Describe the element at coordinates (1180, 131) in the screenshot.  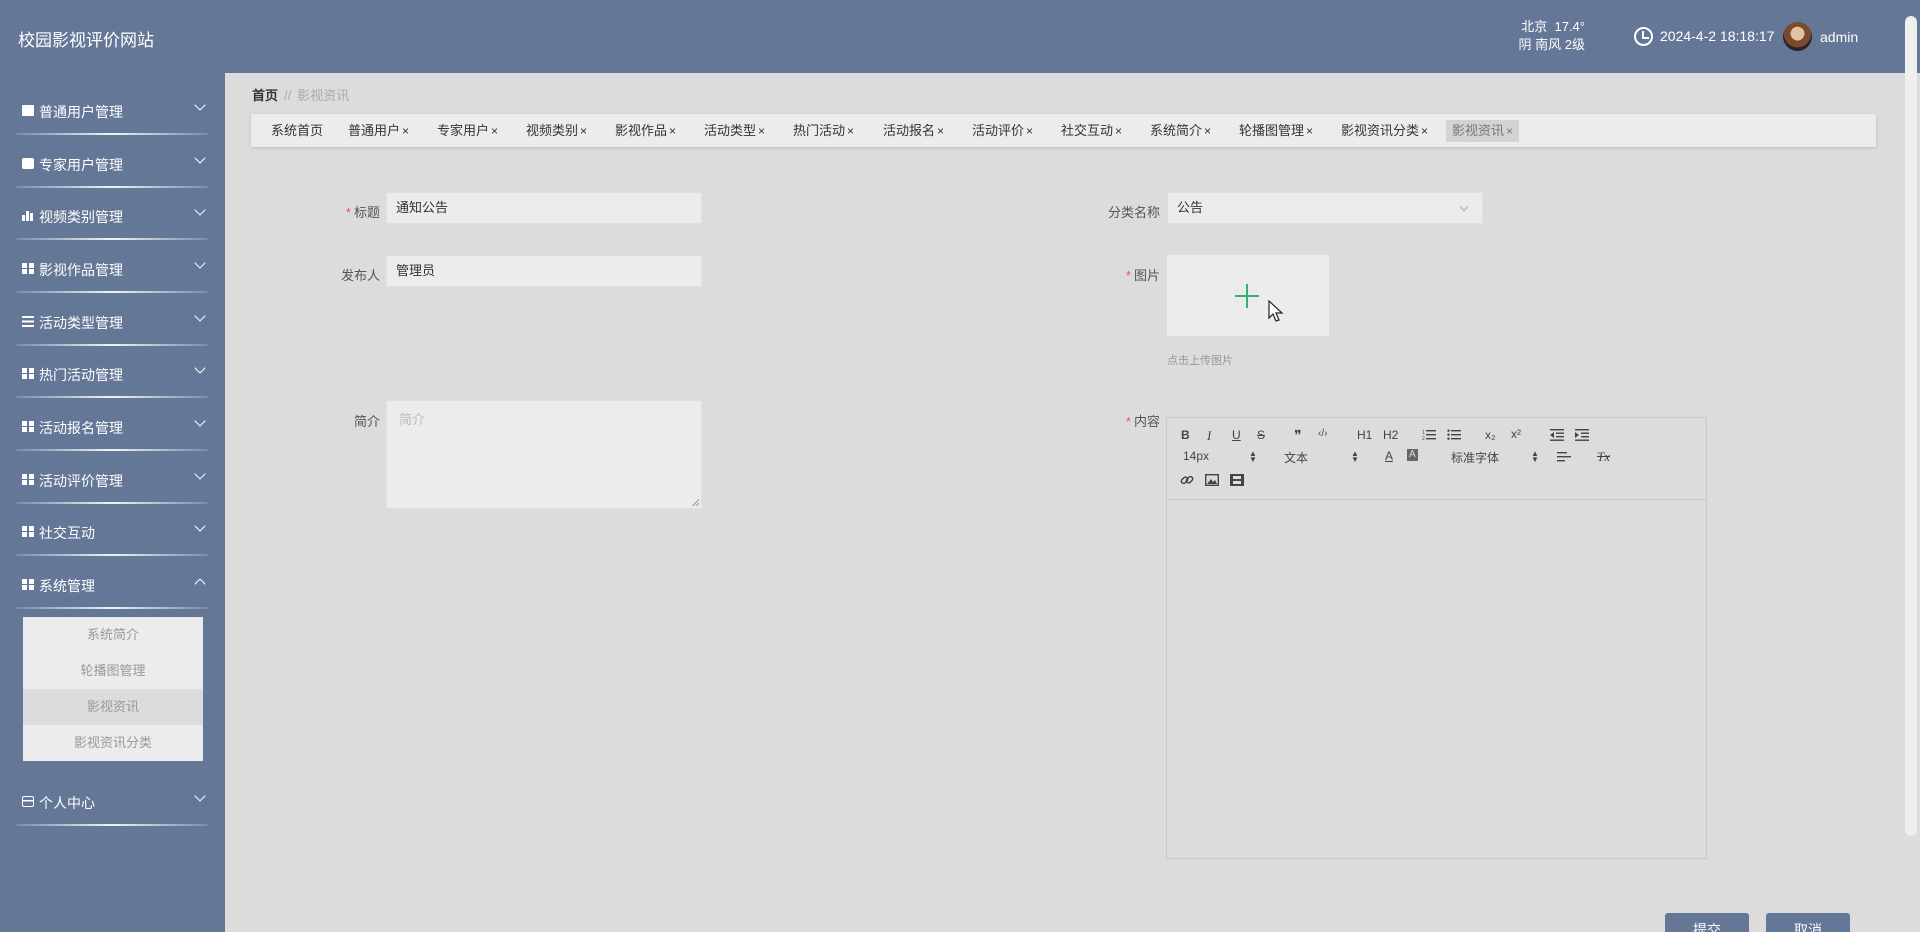
I see `tab-system-intro: 系统简介 ×` at that location.